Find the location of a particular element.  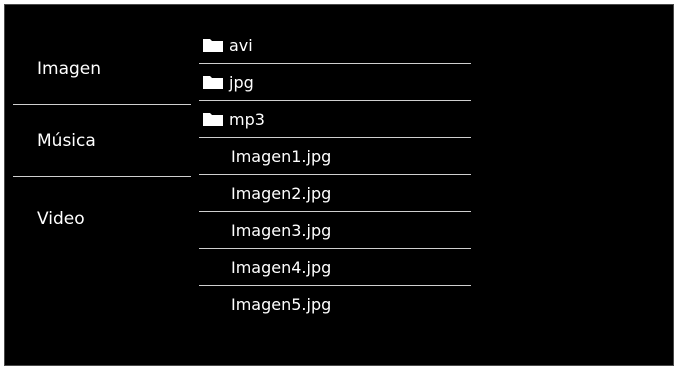

file-label: jpg is located at coordinates (241, 82).